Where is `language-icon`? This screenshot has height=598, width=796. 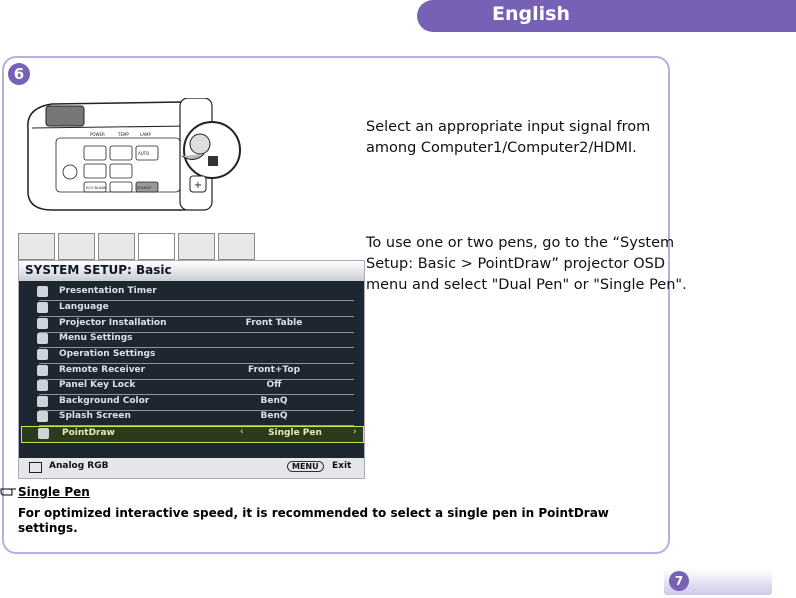 language-icon is located at coordinates (42, 307).